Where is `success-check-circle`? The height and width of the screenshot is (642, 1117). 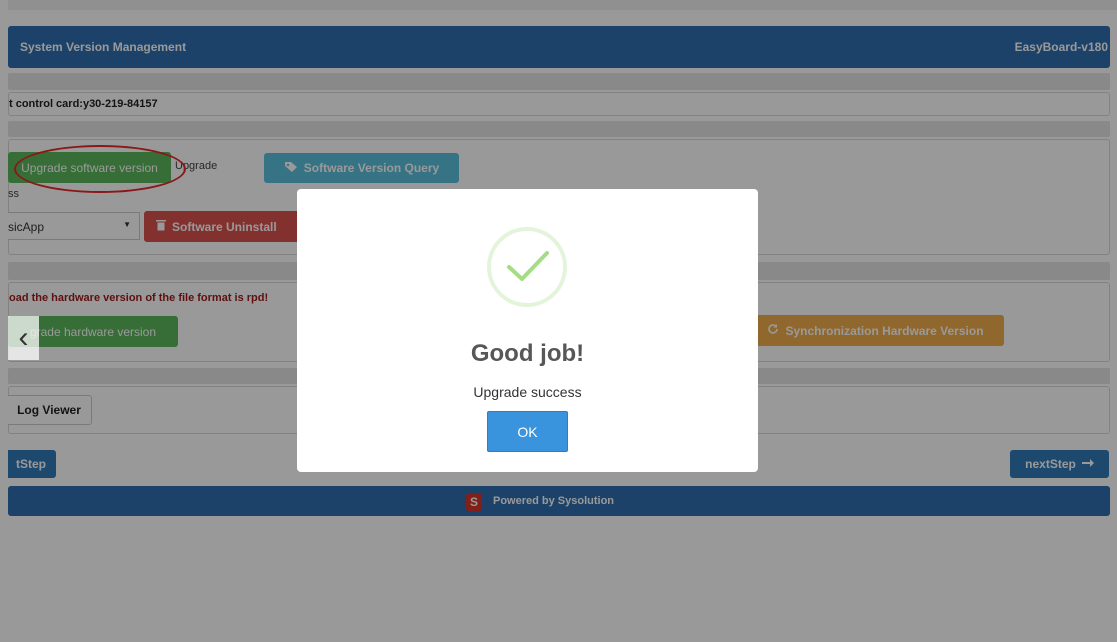
success-check-circle is located at coordinates (527, 267).